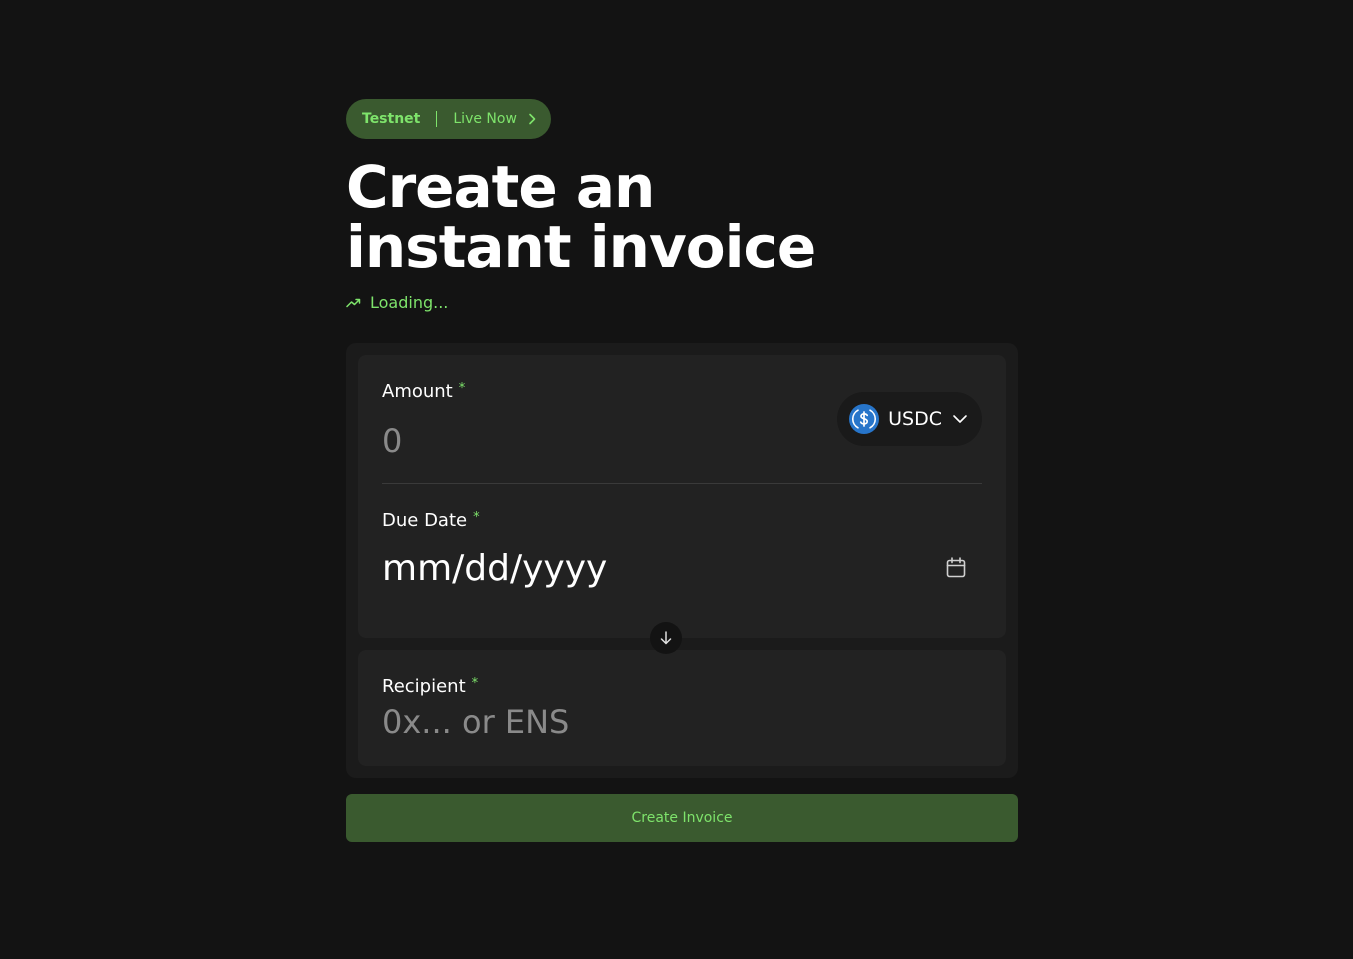 This screenshot has width=1353, height=959. What do you see at coordinates (417, 391) in the screenshot?
I see `amount-label-text: Amount` at bounding box center [417, 391].